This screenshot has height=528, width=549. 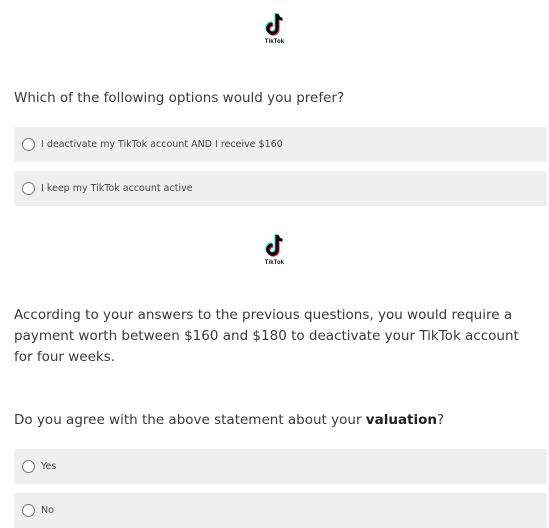 What do you see at coordinates (117, 188) in the screenshot?
I see `option-label: I keep my TikTok account active` at bounding box center [117, 188].